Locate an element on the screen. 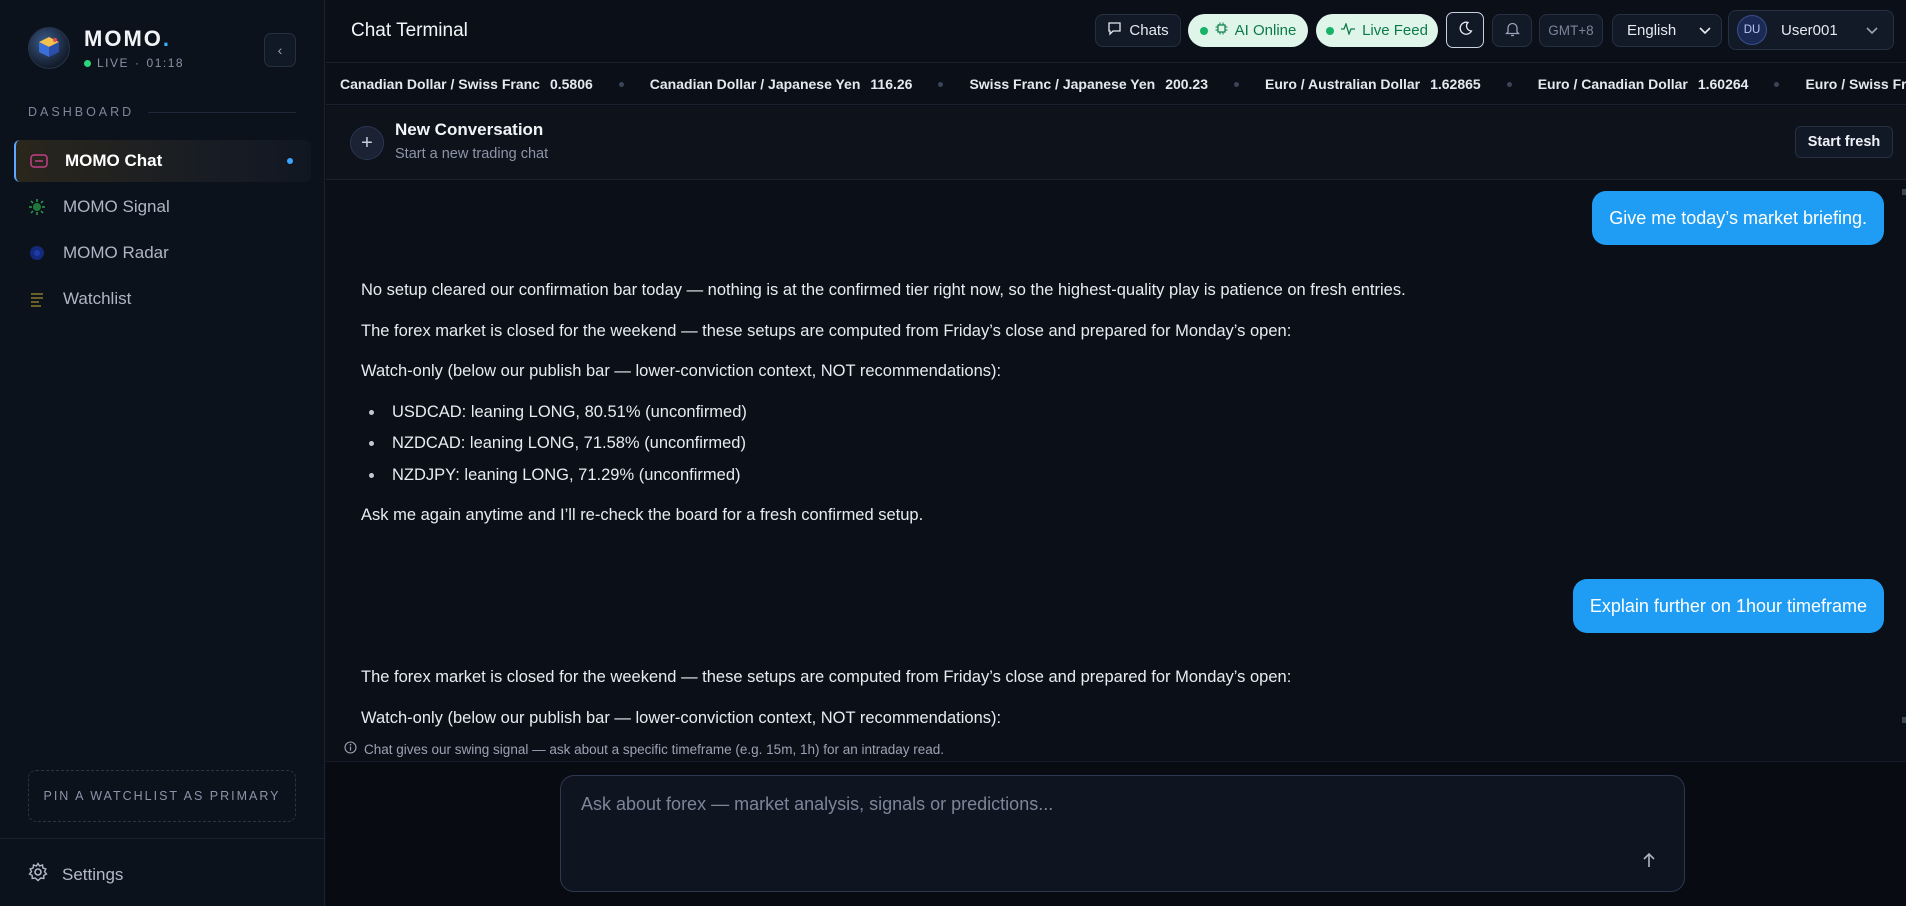  live-feed-label: Live Feed is located at coordinates (1395, 30).